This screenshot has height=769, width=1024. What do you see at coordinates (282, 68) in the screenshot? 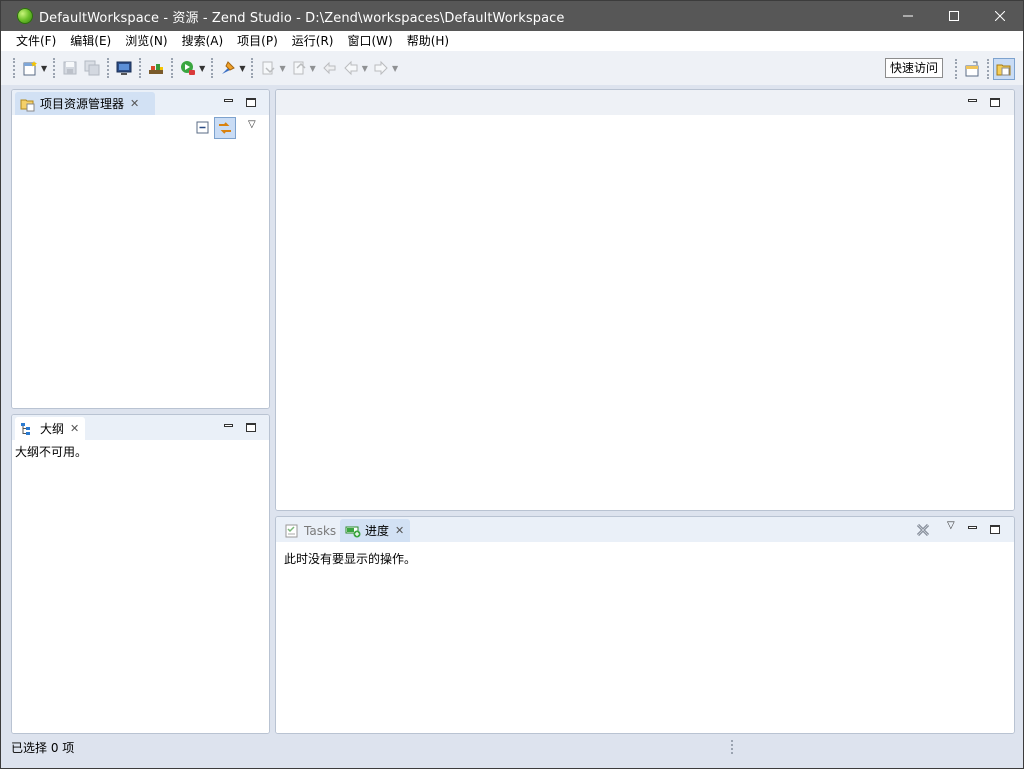
I see `next-annotation-dropdown-icon: ▼` at bounding box center [282, 68].